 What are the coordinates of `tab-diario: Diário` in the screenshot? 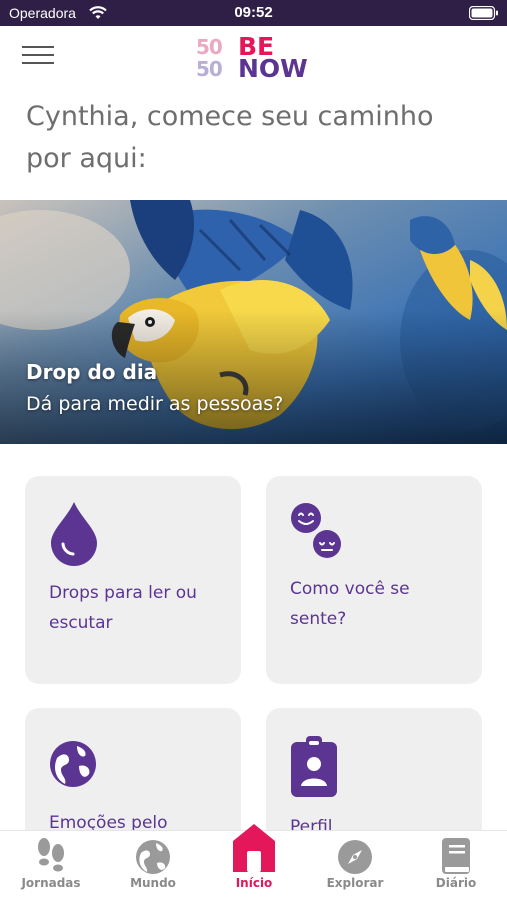 It's located at (456, 865).